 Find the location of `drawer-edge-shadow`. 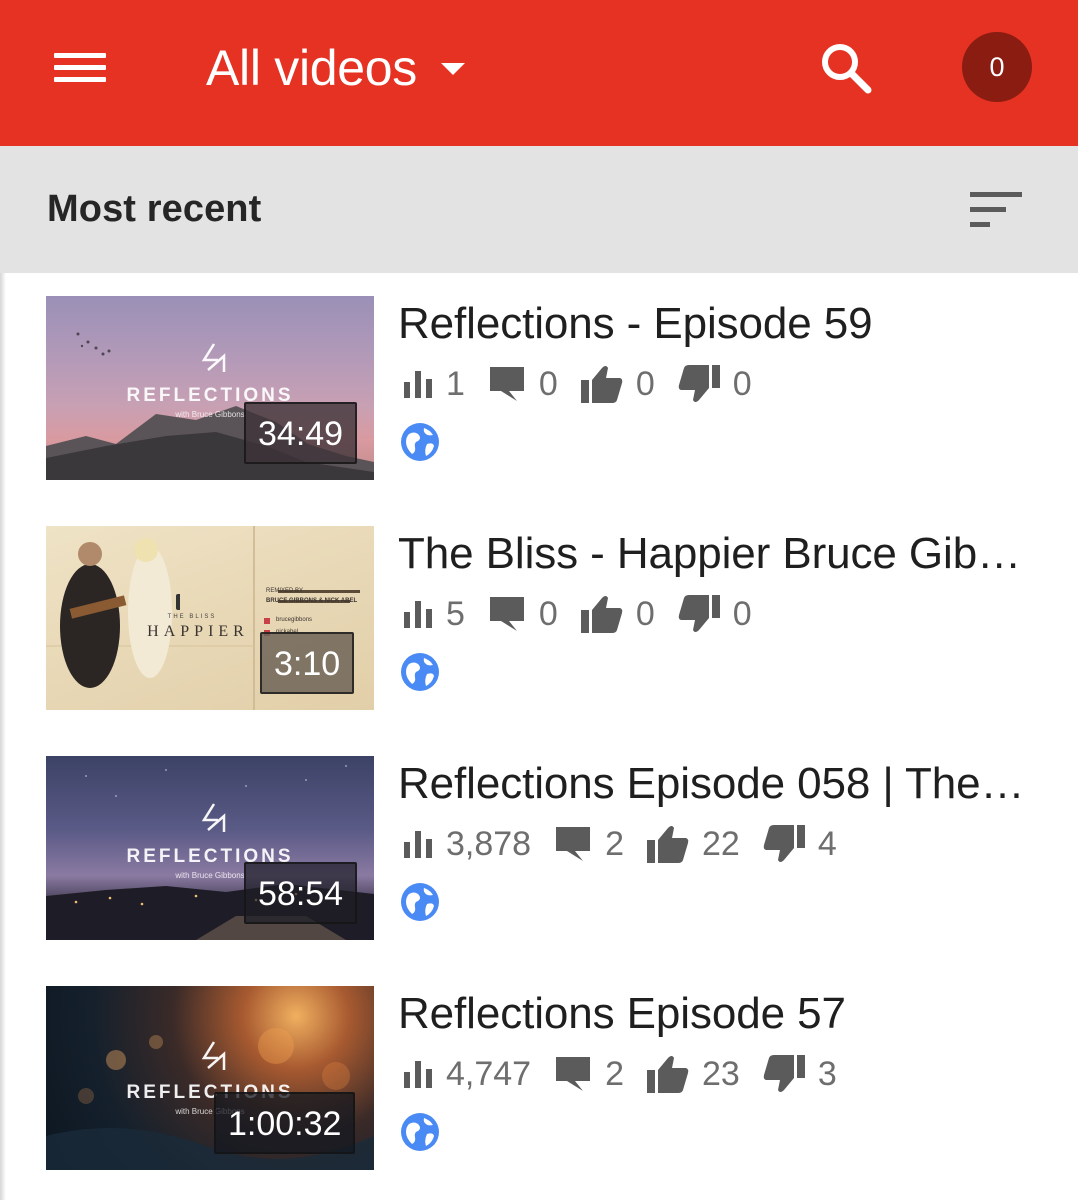

drawer-edge-shadow is located at coordinates (3, 736).